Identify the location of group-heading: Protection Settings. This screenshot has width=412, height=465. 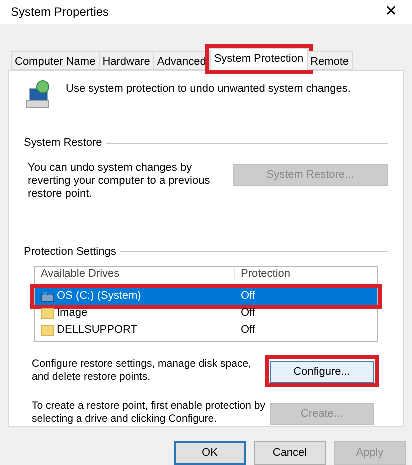
(70, 252).